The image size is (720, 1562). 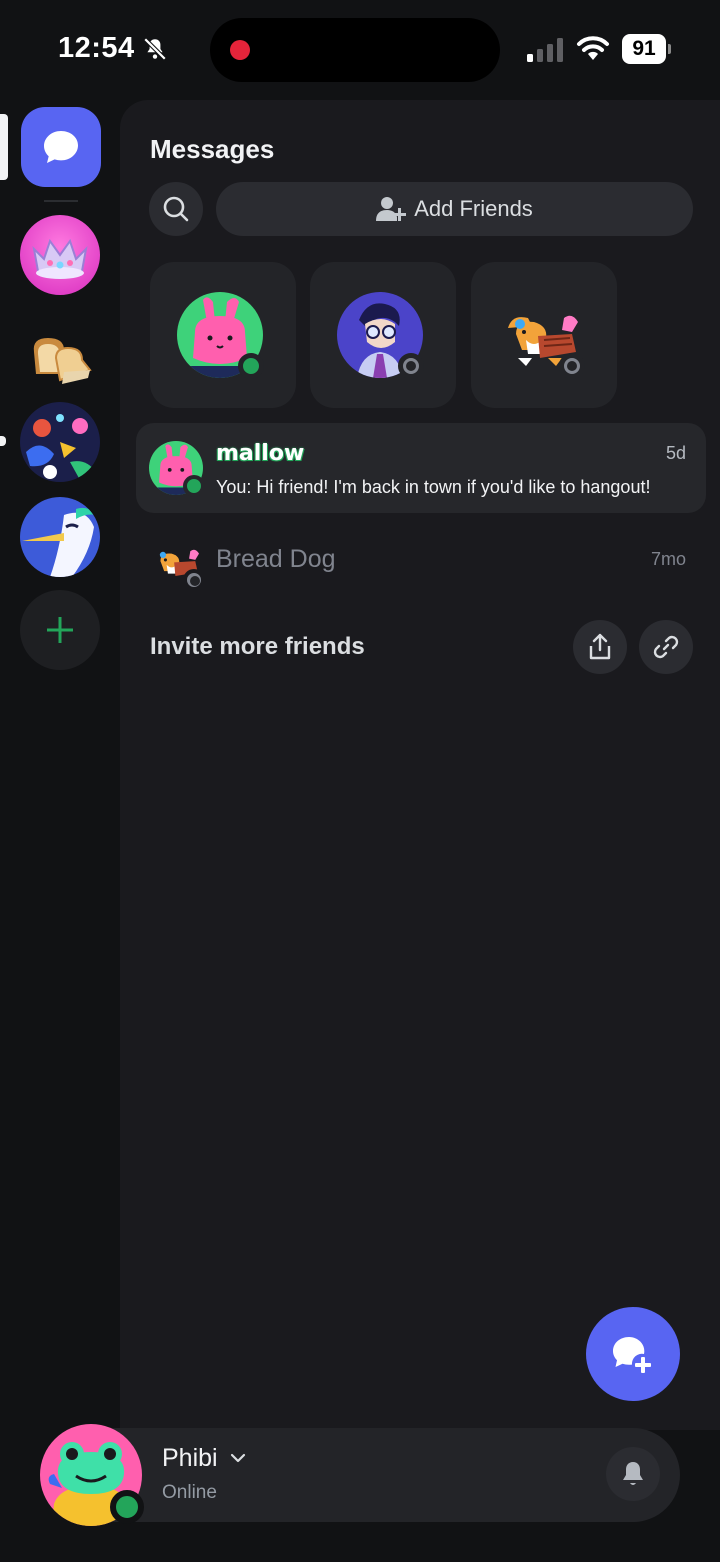 I want to click on battery-indicator: 91, so click(x=646, y=49).